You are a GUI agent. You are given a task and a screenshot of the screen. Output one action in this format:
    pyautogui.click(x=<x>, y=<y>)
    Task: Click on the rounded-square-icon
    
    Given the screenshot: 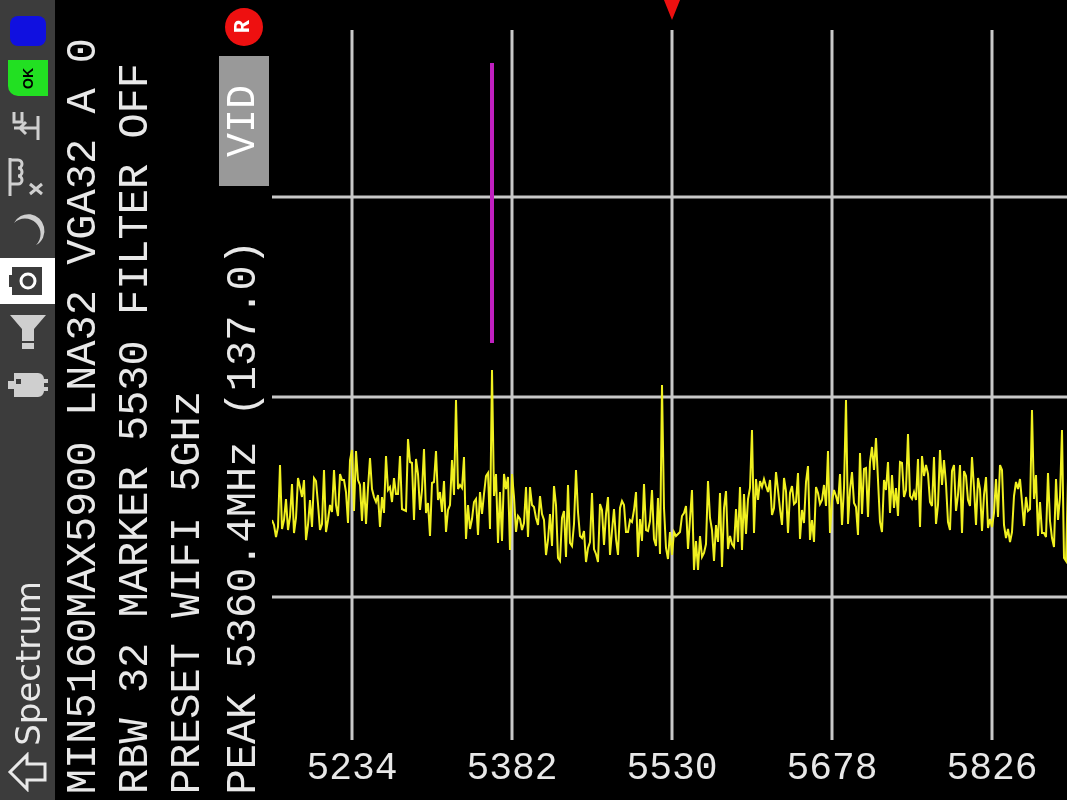 What is the action you would take?
    pyautogui.click(x=27, y=31)
    